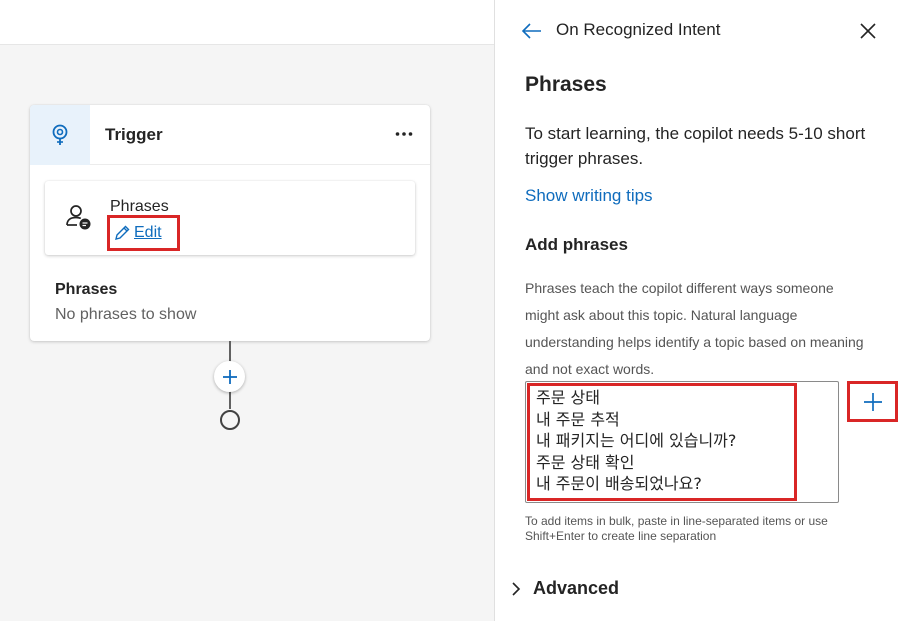 This screenshot has height=621, width=907. Describe the element at coordinates (86, 289) in the screenshot. I see `phrases-summary-title: Phrases` at that location.